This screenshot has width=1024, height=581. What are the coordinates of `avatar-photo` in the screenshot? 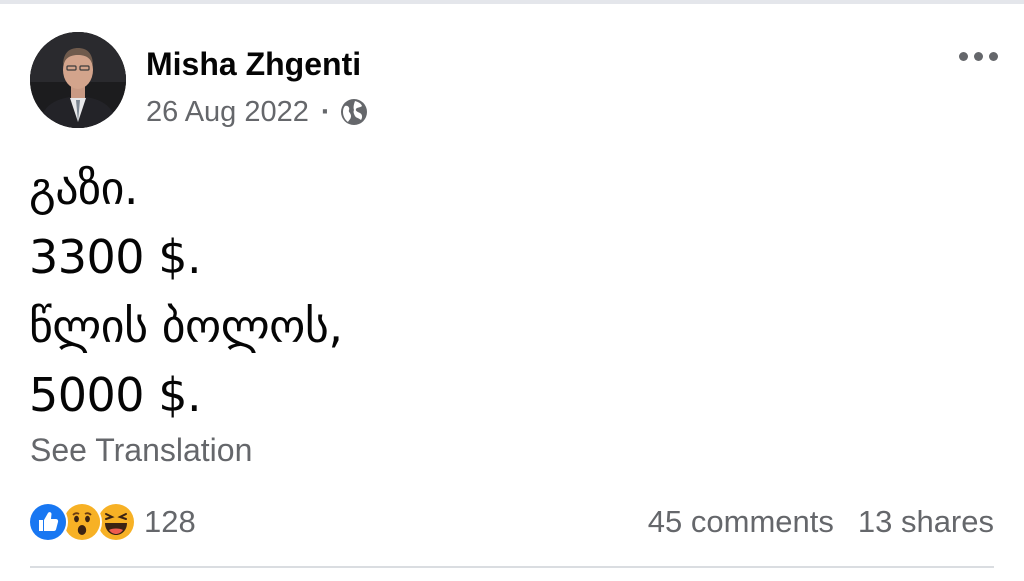 It's located at (78, 80).